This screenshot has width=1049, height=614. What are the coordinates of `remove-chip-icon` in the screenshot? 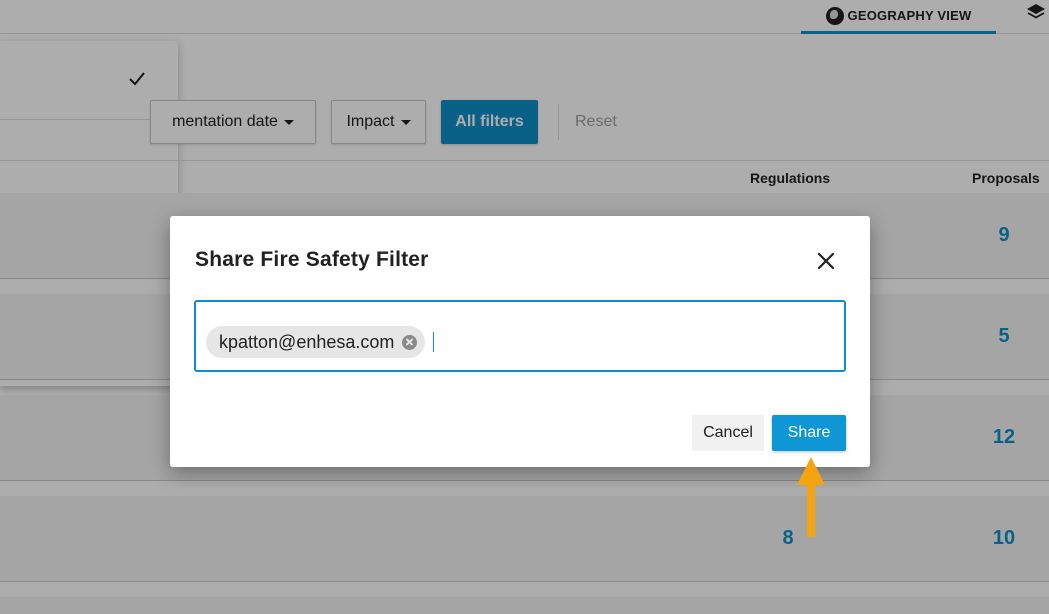 It's located at (410, 342).